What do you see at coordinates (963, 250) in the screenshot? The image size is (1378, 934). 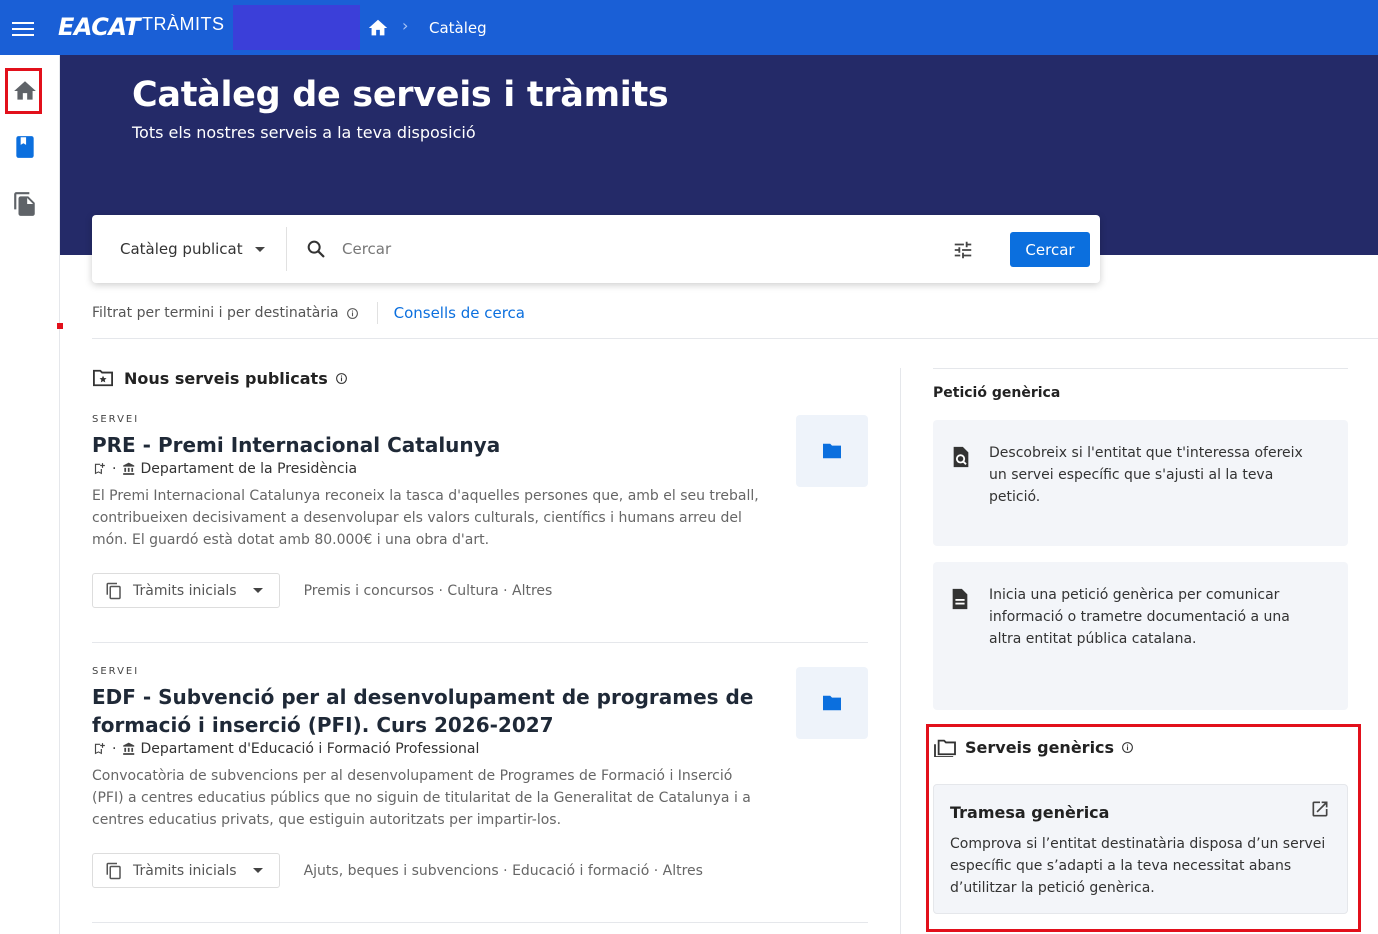 I see `tune-filter-icon` at bounding box center [963, 250].